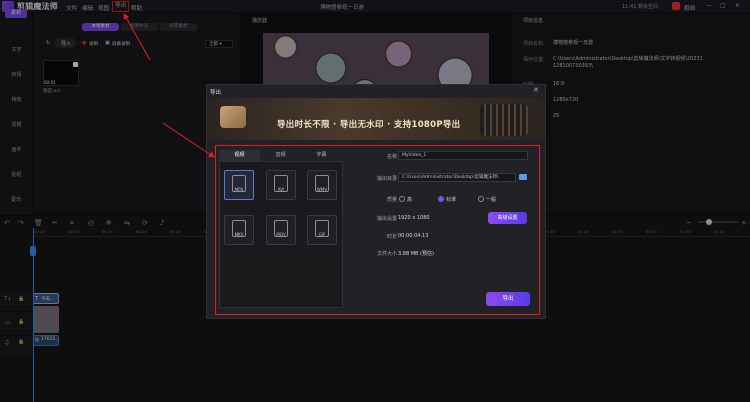 The height and width of the screenshot is (402, 750). Describe the element at coordinates (386, 254) in the screenshot. I see `file-size-label: 文件大小` at that location.